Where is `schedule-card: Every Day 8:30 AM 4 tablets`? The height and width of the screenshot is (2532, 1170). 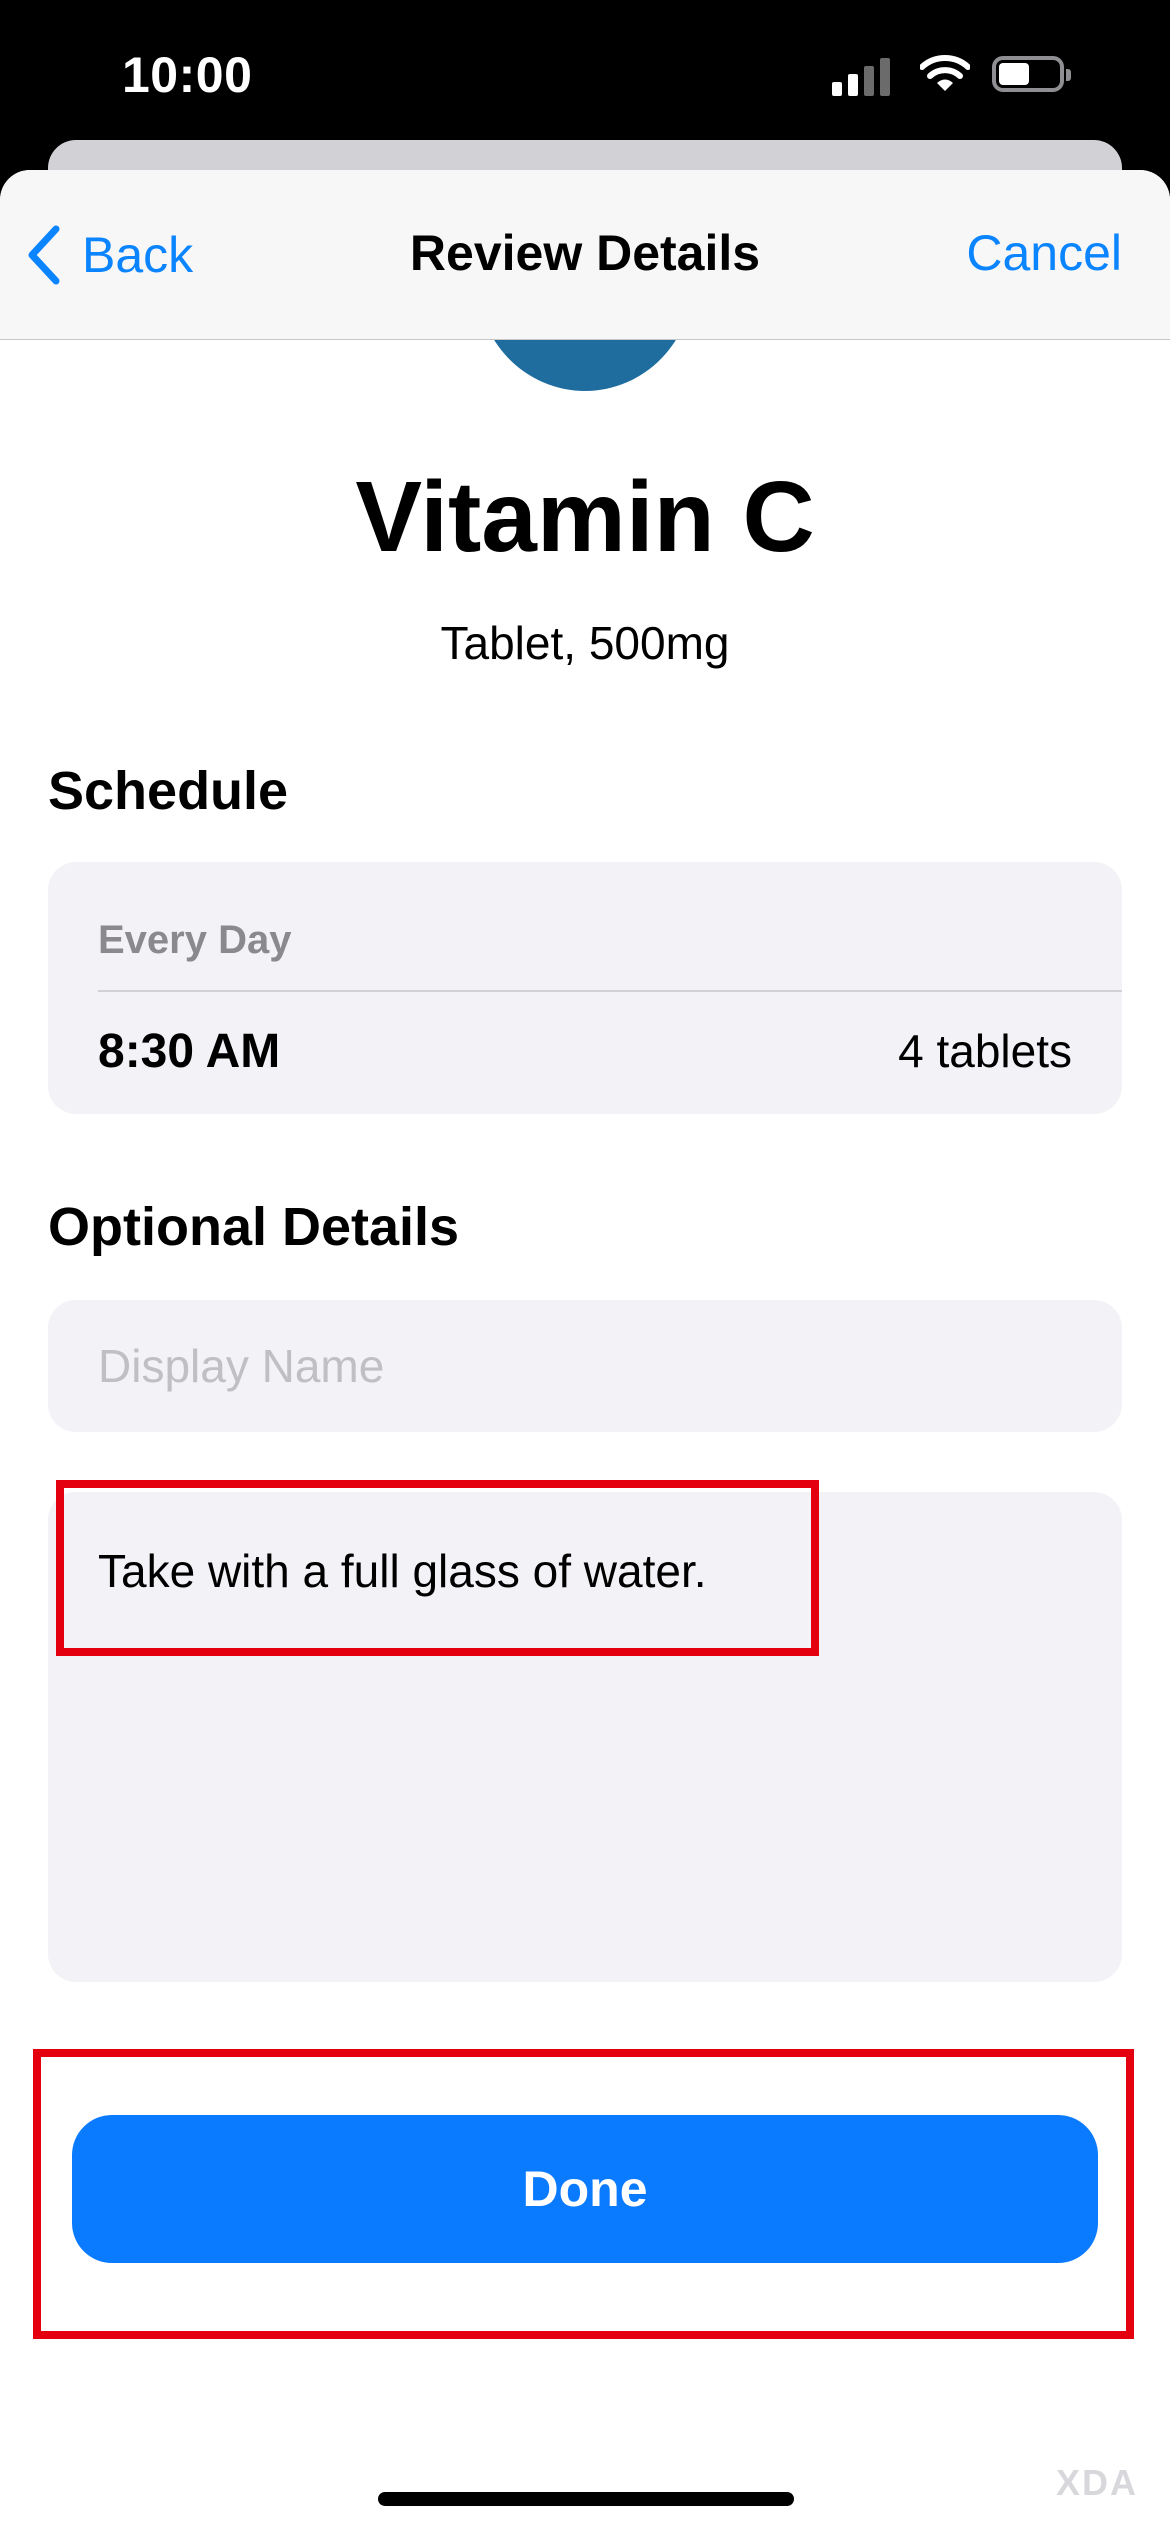 schedule-card: Every Day 8:30 AM 4 tablets is located at coordinates (585, 988).